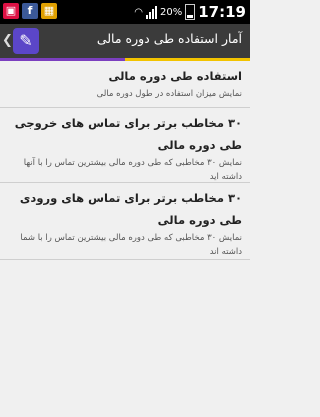 Image resolution: width=320 pixels, height=417 pixels. I want to click on wifi-icon: ◠, so click(139, 12).